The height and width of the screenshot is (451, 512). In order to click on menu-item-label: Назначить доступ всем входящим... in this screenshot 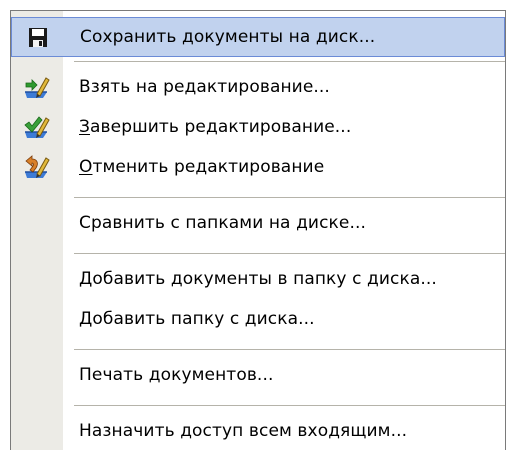, I will do `click(243, 431)`.